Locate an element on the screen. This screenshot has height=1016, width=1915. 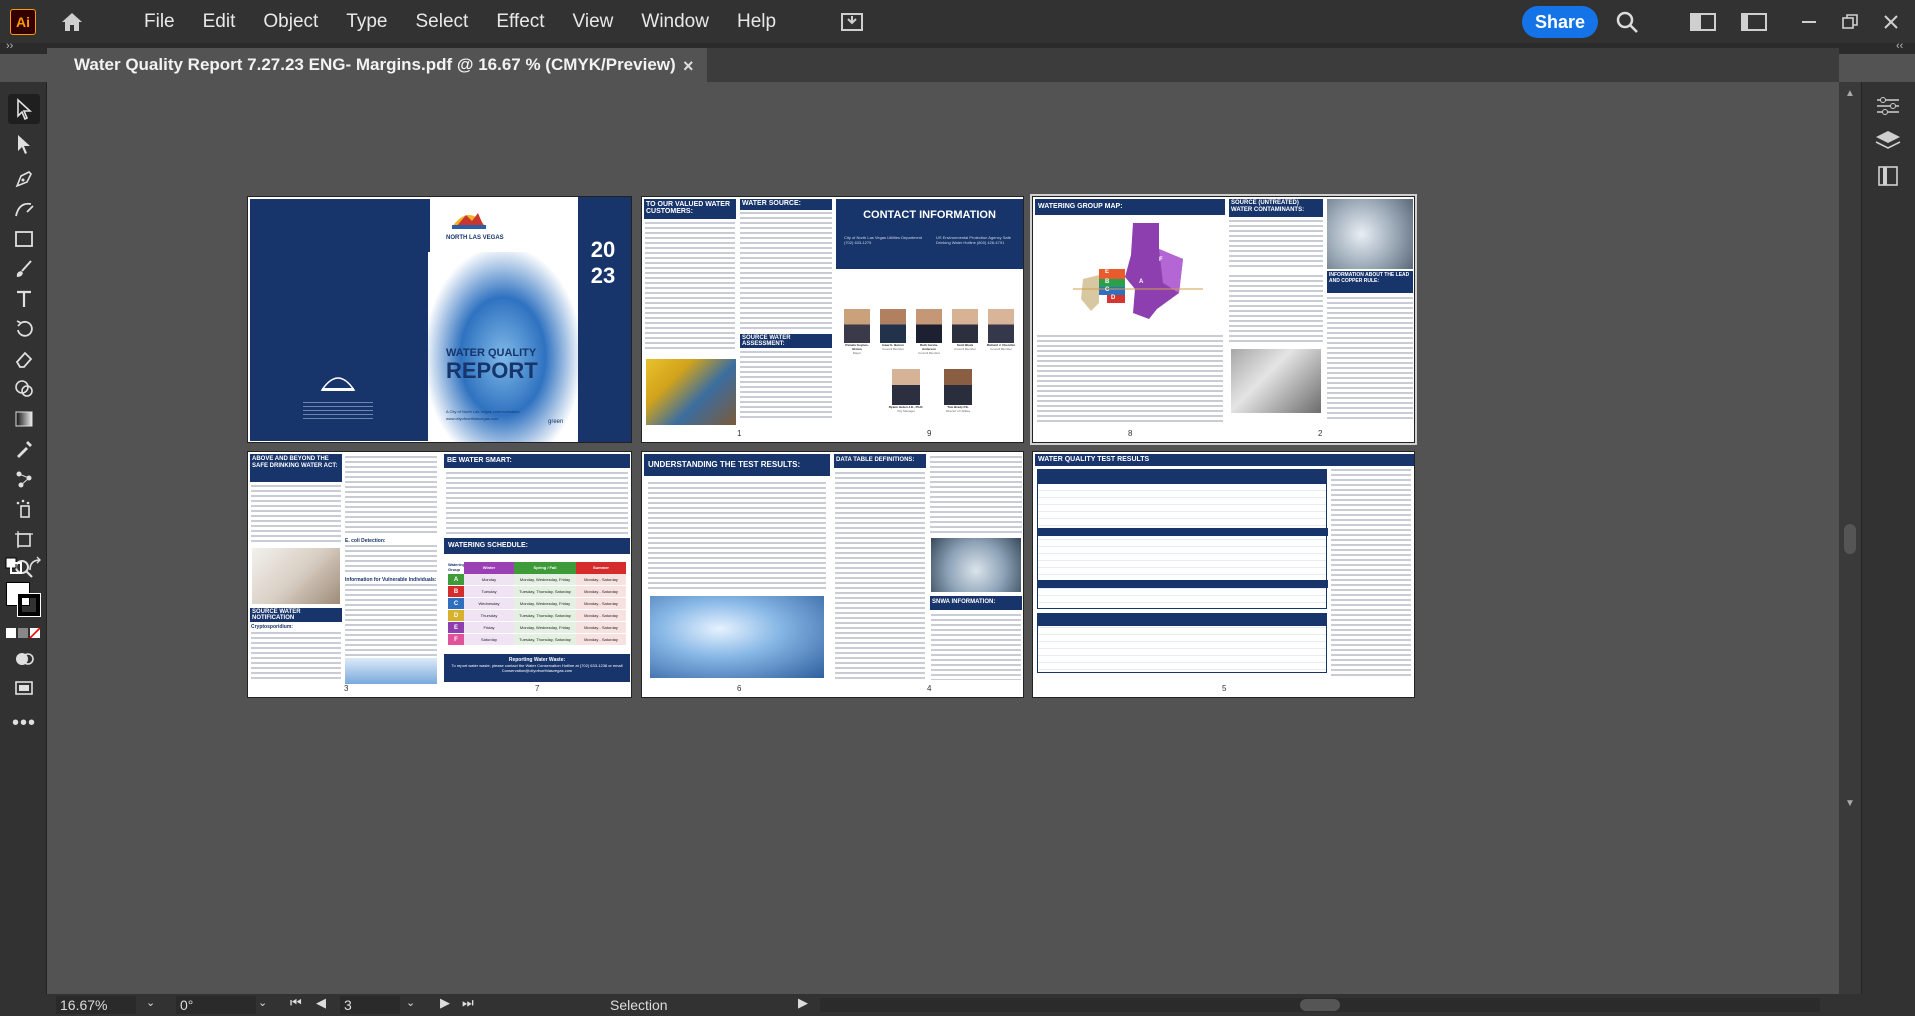
close-tab-icon: × is located at coordinates (688, 66).